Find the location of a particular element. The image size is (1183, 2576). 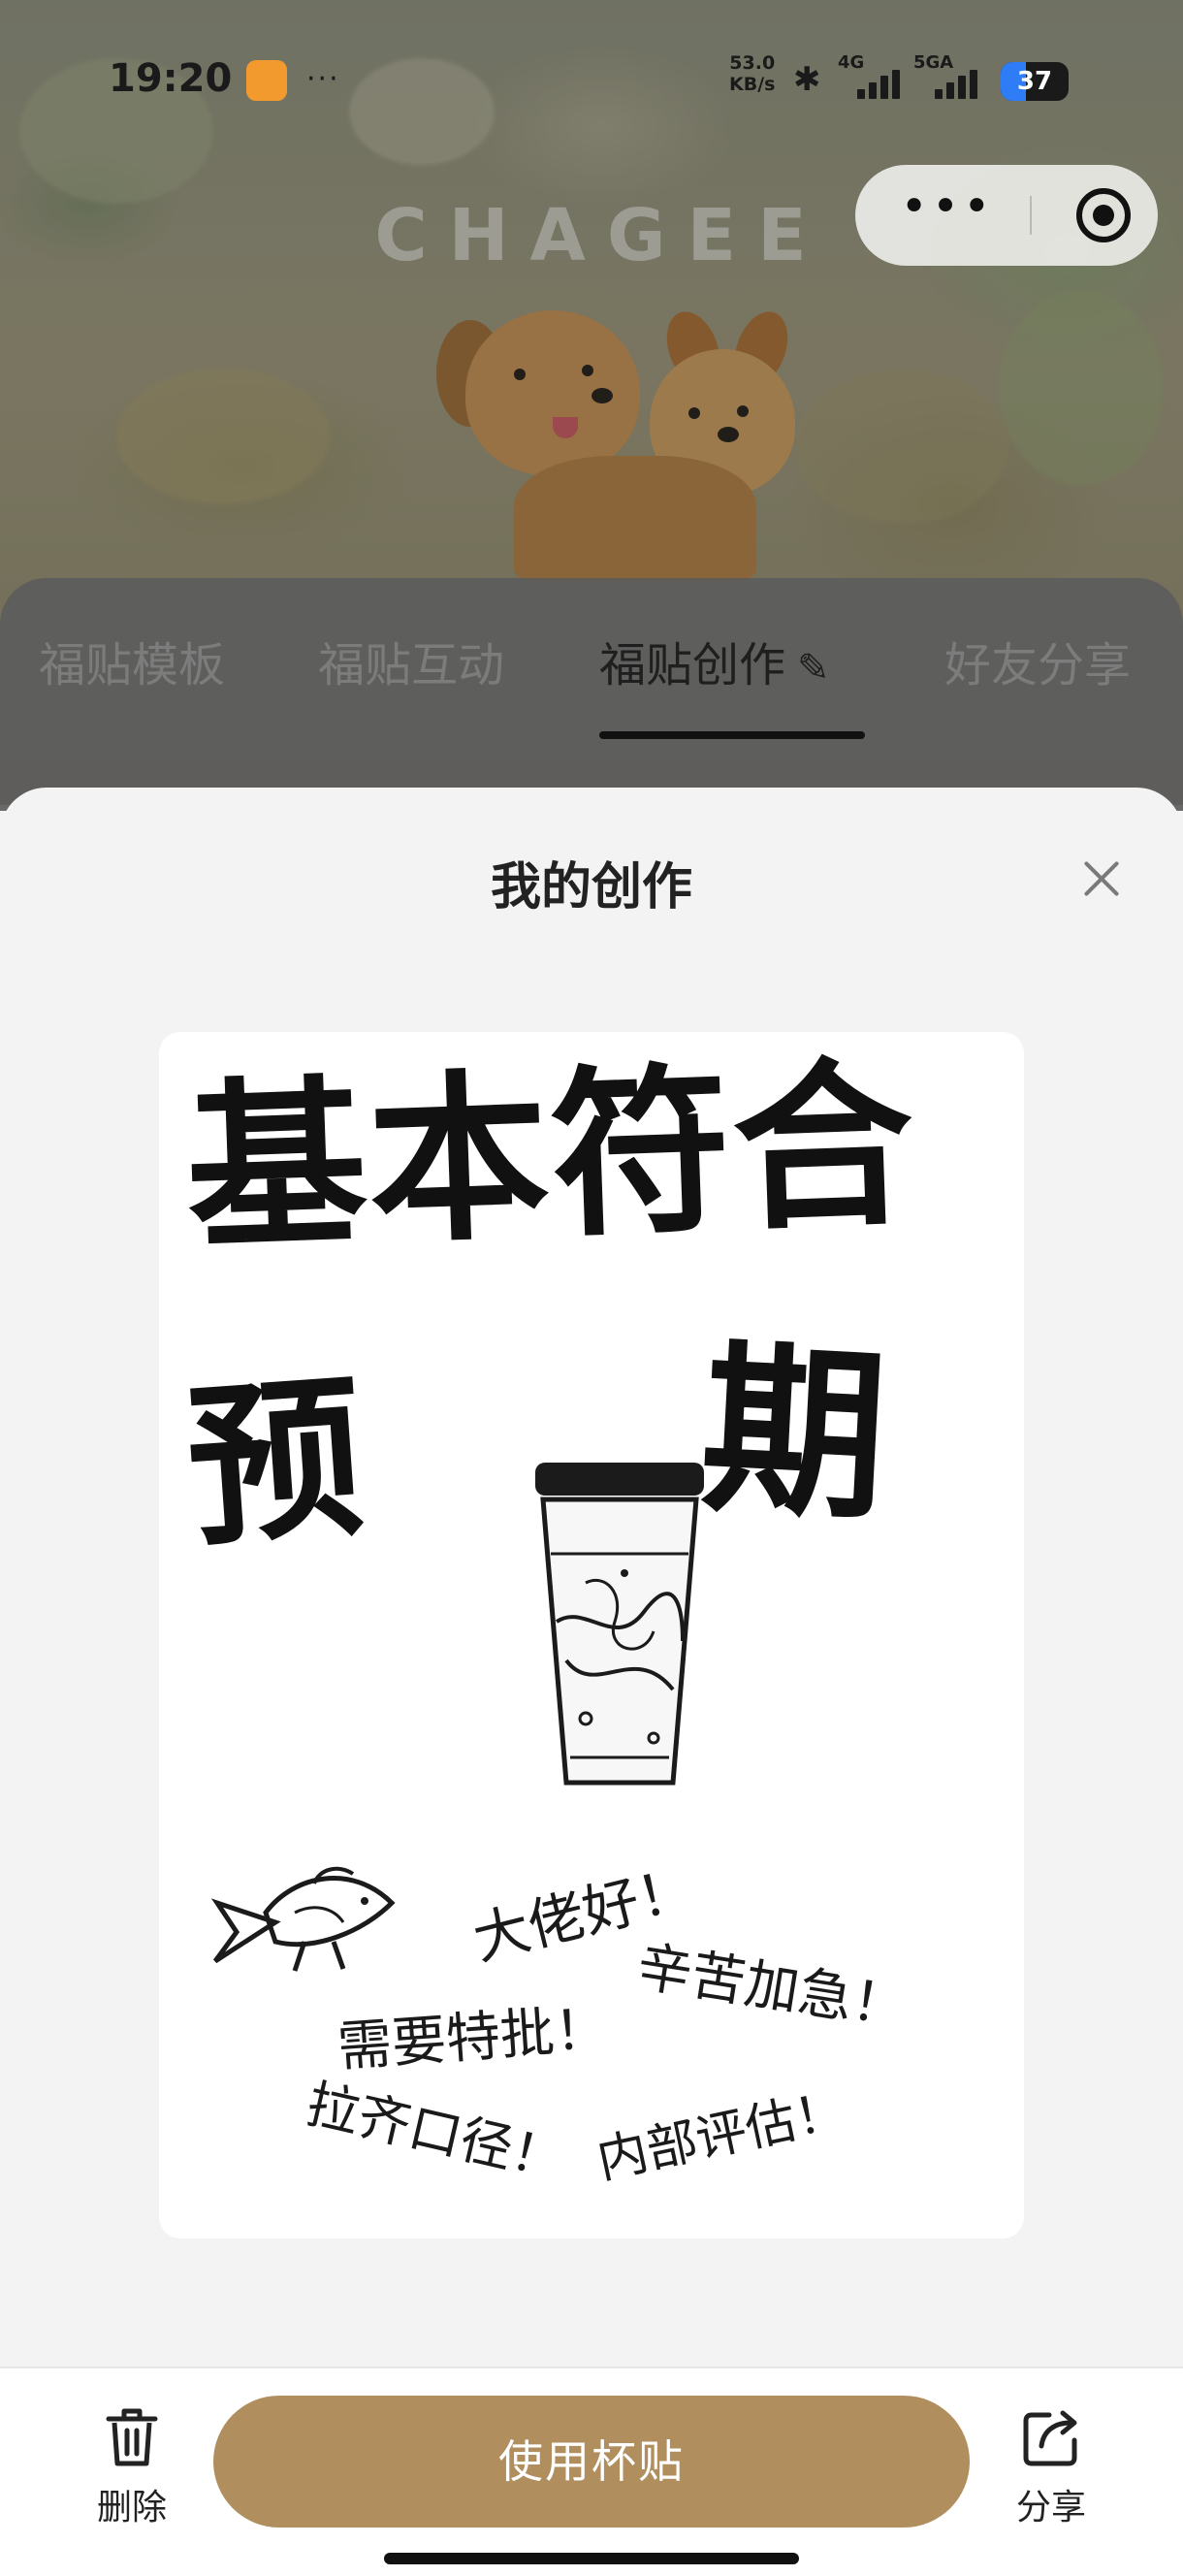

tab-interaction: 福贴互动 is located at coordinates (411, 660).